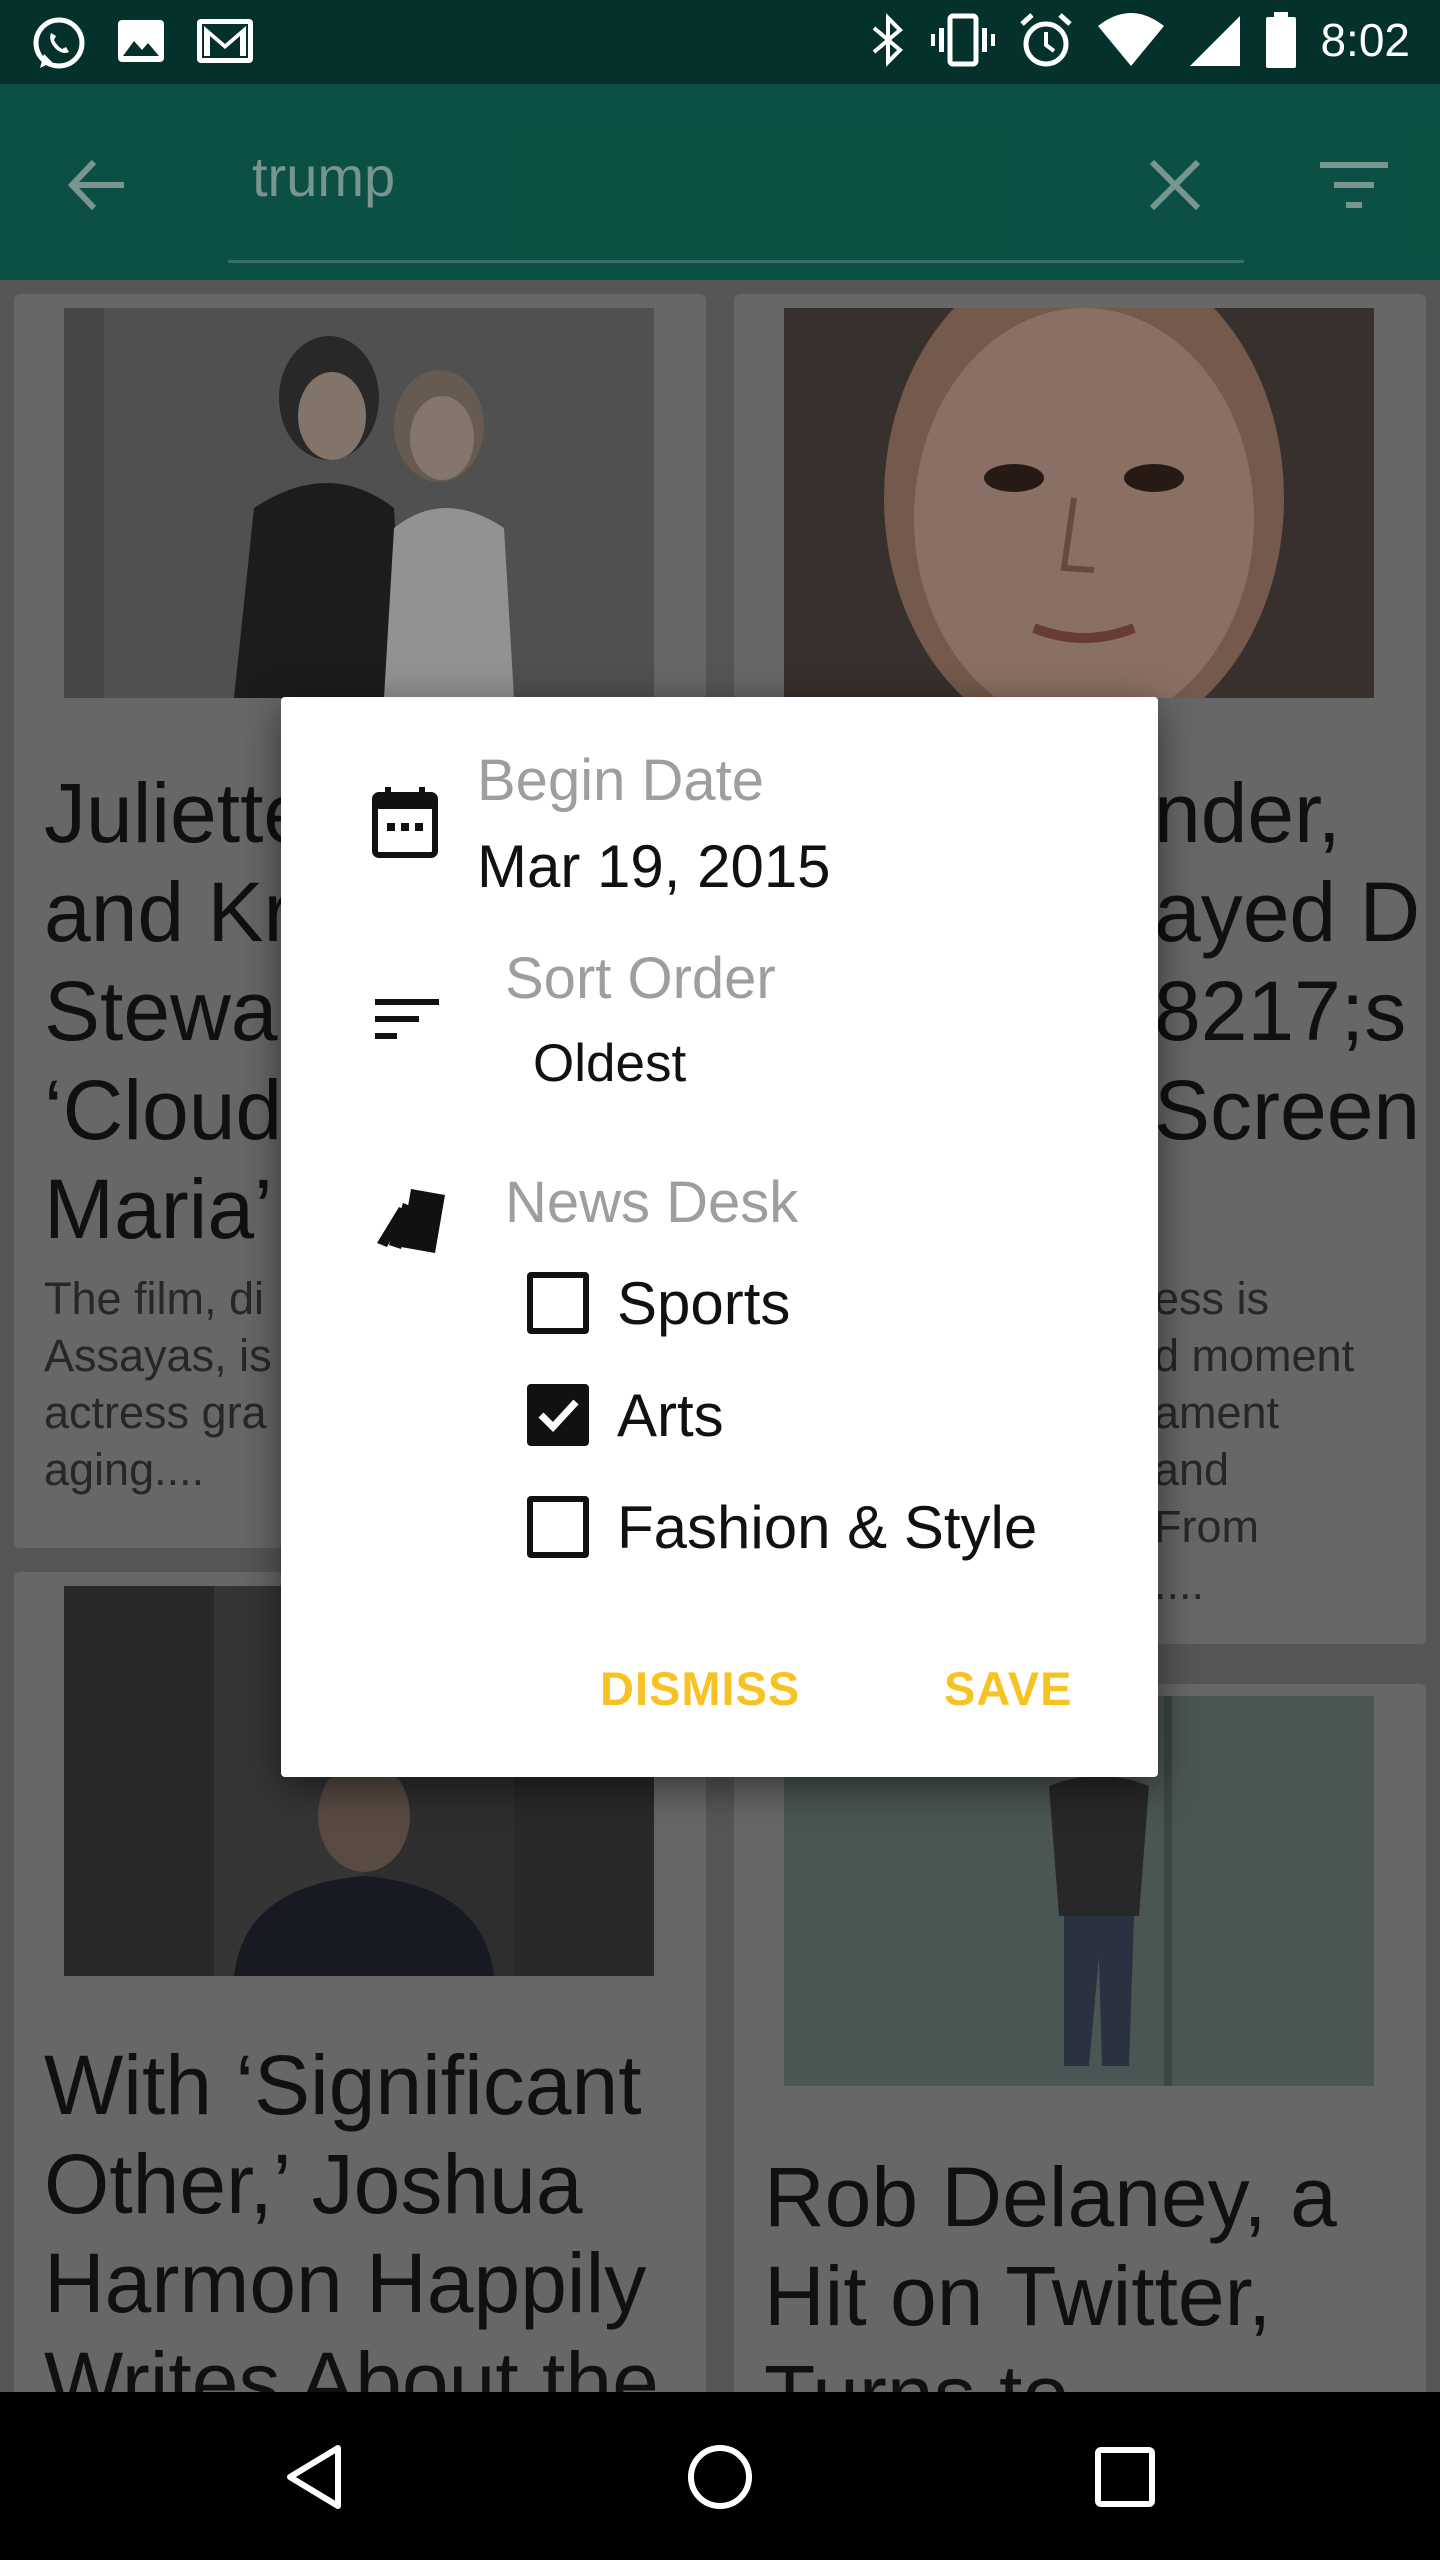  I want to click on wifi-icon, so click(1131, 39).